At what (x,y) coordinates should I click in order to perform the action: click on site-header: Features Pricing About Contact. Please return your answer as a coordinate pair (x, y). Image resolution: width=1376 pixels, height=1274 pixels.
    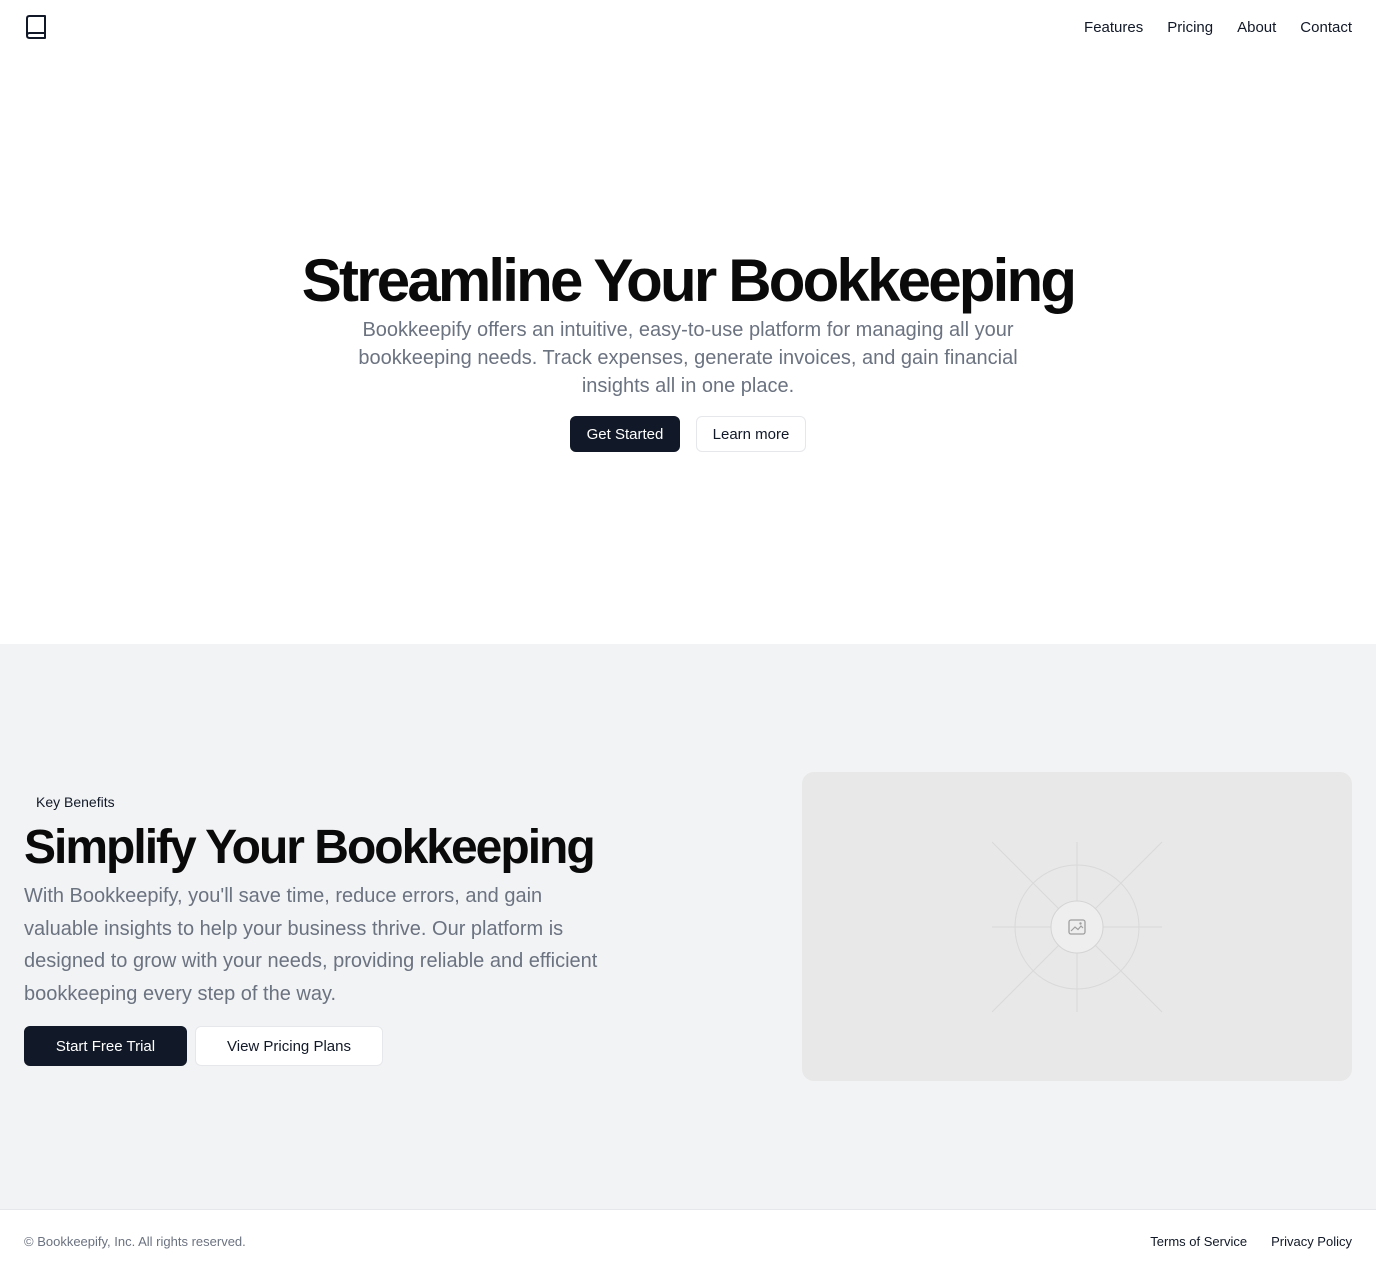
    Looking at the image, I should click on (688, 28).